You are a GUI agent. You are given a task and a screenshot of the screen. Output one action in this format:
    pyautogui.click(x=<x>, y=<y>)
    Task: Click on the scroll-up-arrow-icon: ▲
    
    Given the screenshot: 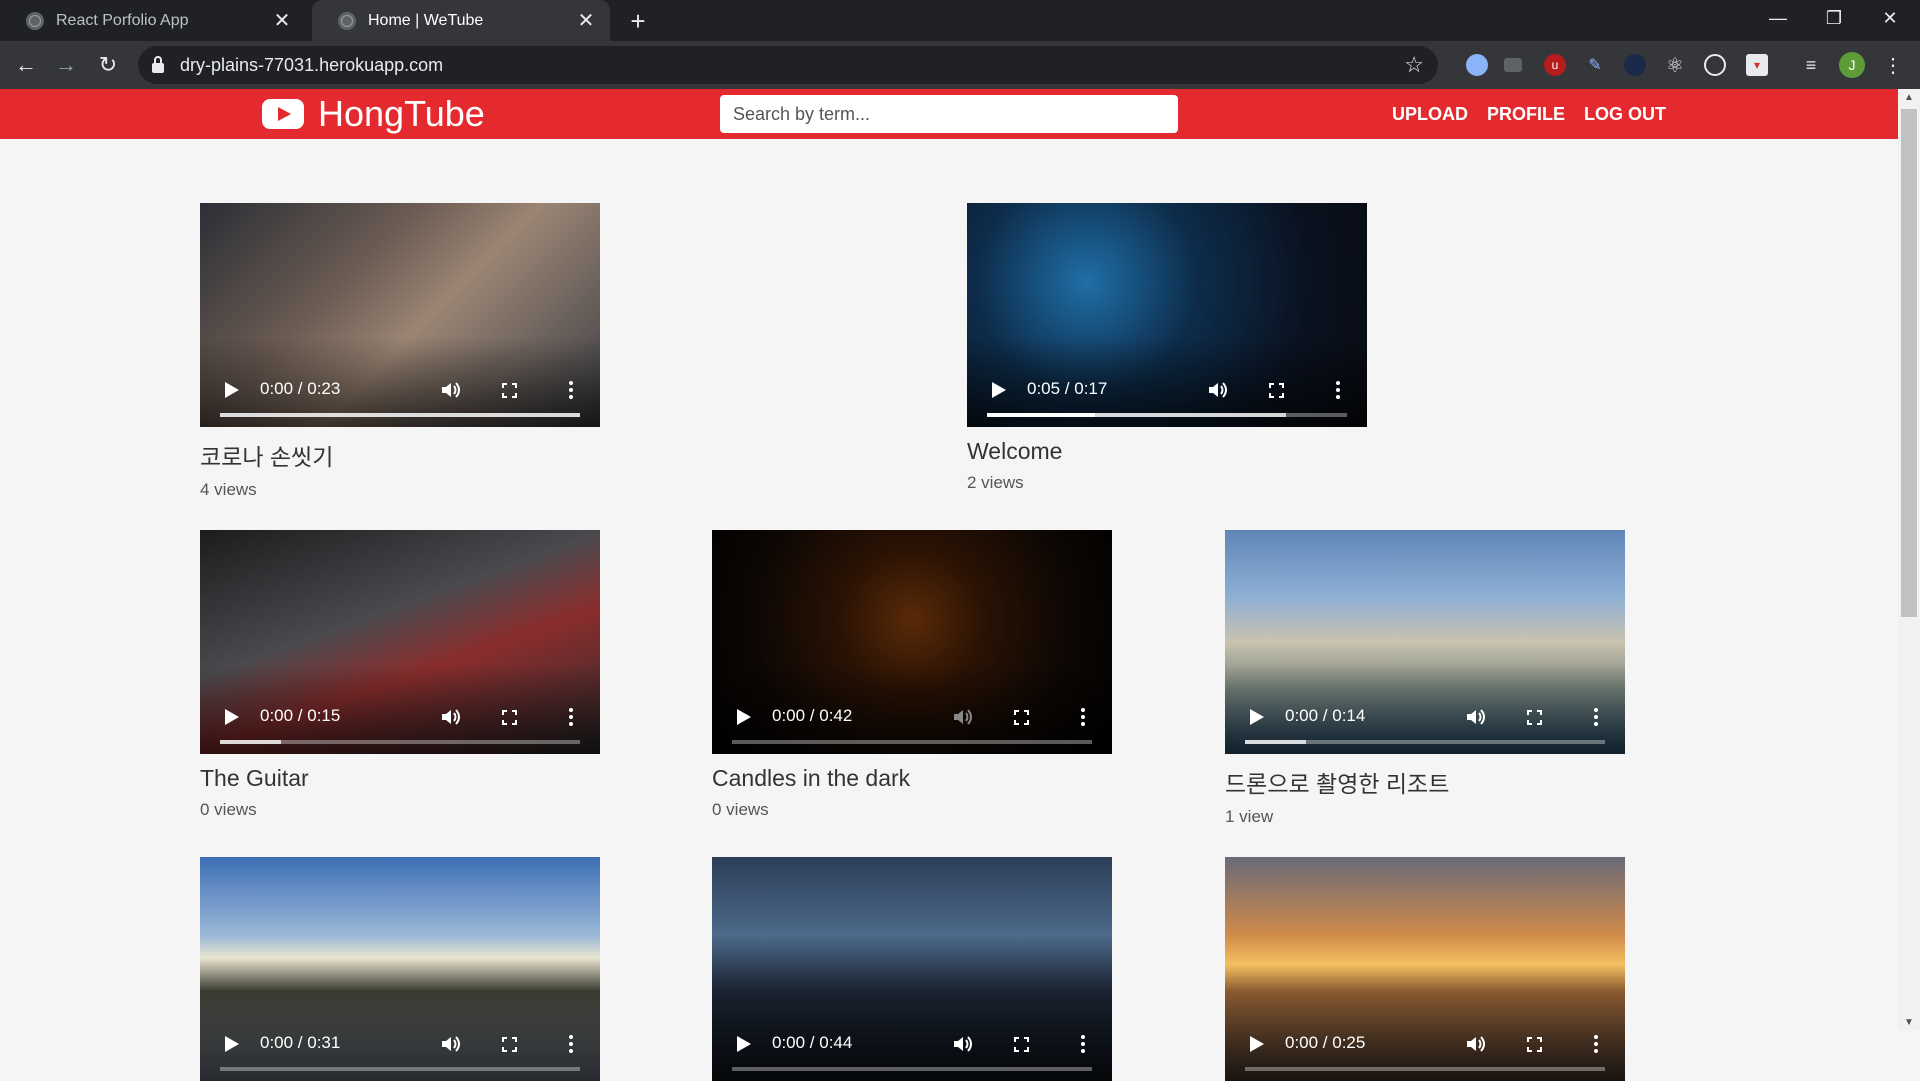 What is the action you would take?
    pyautogui.click(x=1909, y=97)
    